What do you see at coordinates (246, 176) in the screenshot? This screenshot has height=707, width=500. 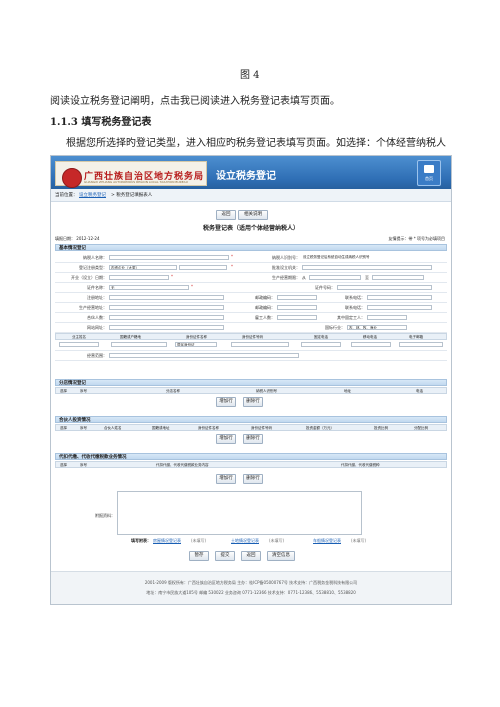 I see `banner-title: 设立税务登记` at bounding box center [246, 176].